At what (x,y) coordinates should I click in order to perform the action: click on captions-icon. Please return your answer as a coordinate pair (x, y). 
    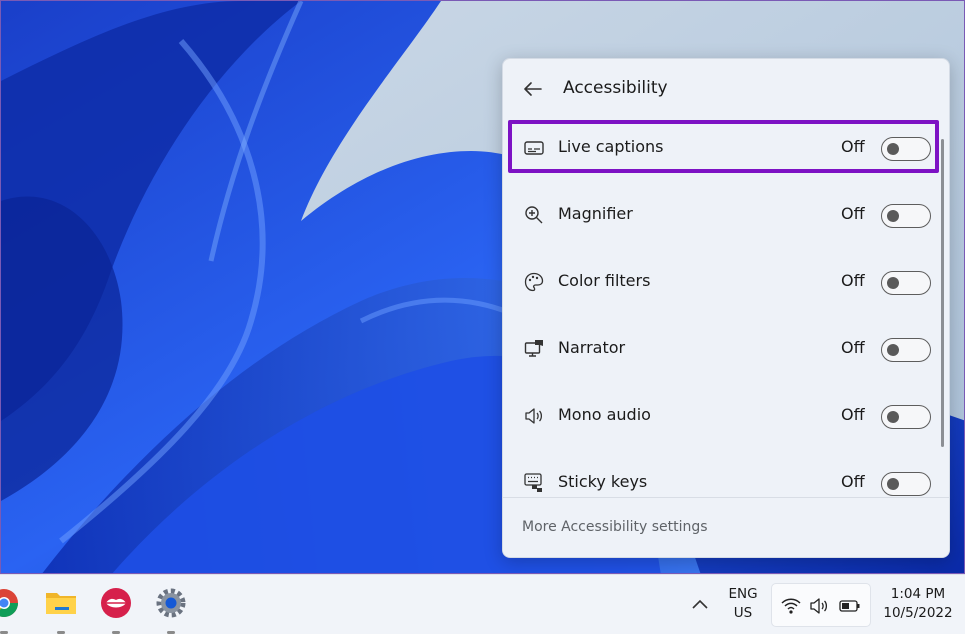
    Looking at the image, I should click on (534, 148).